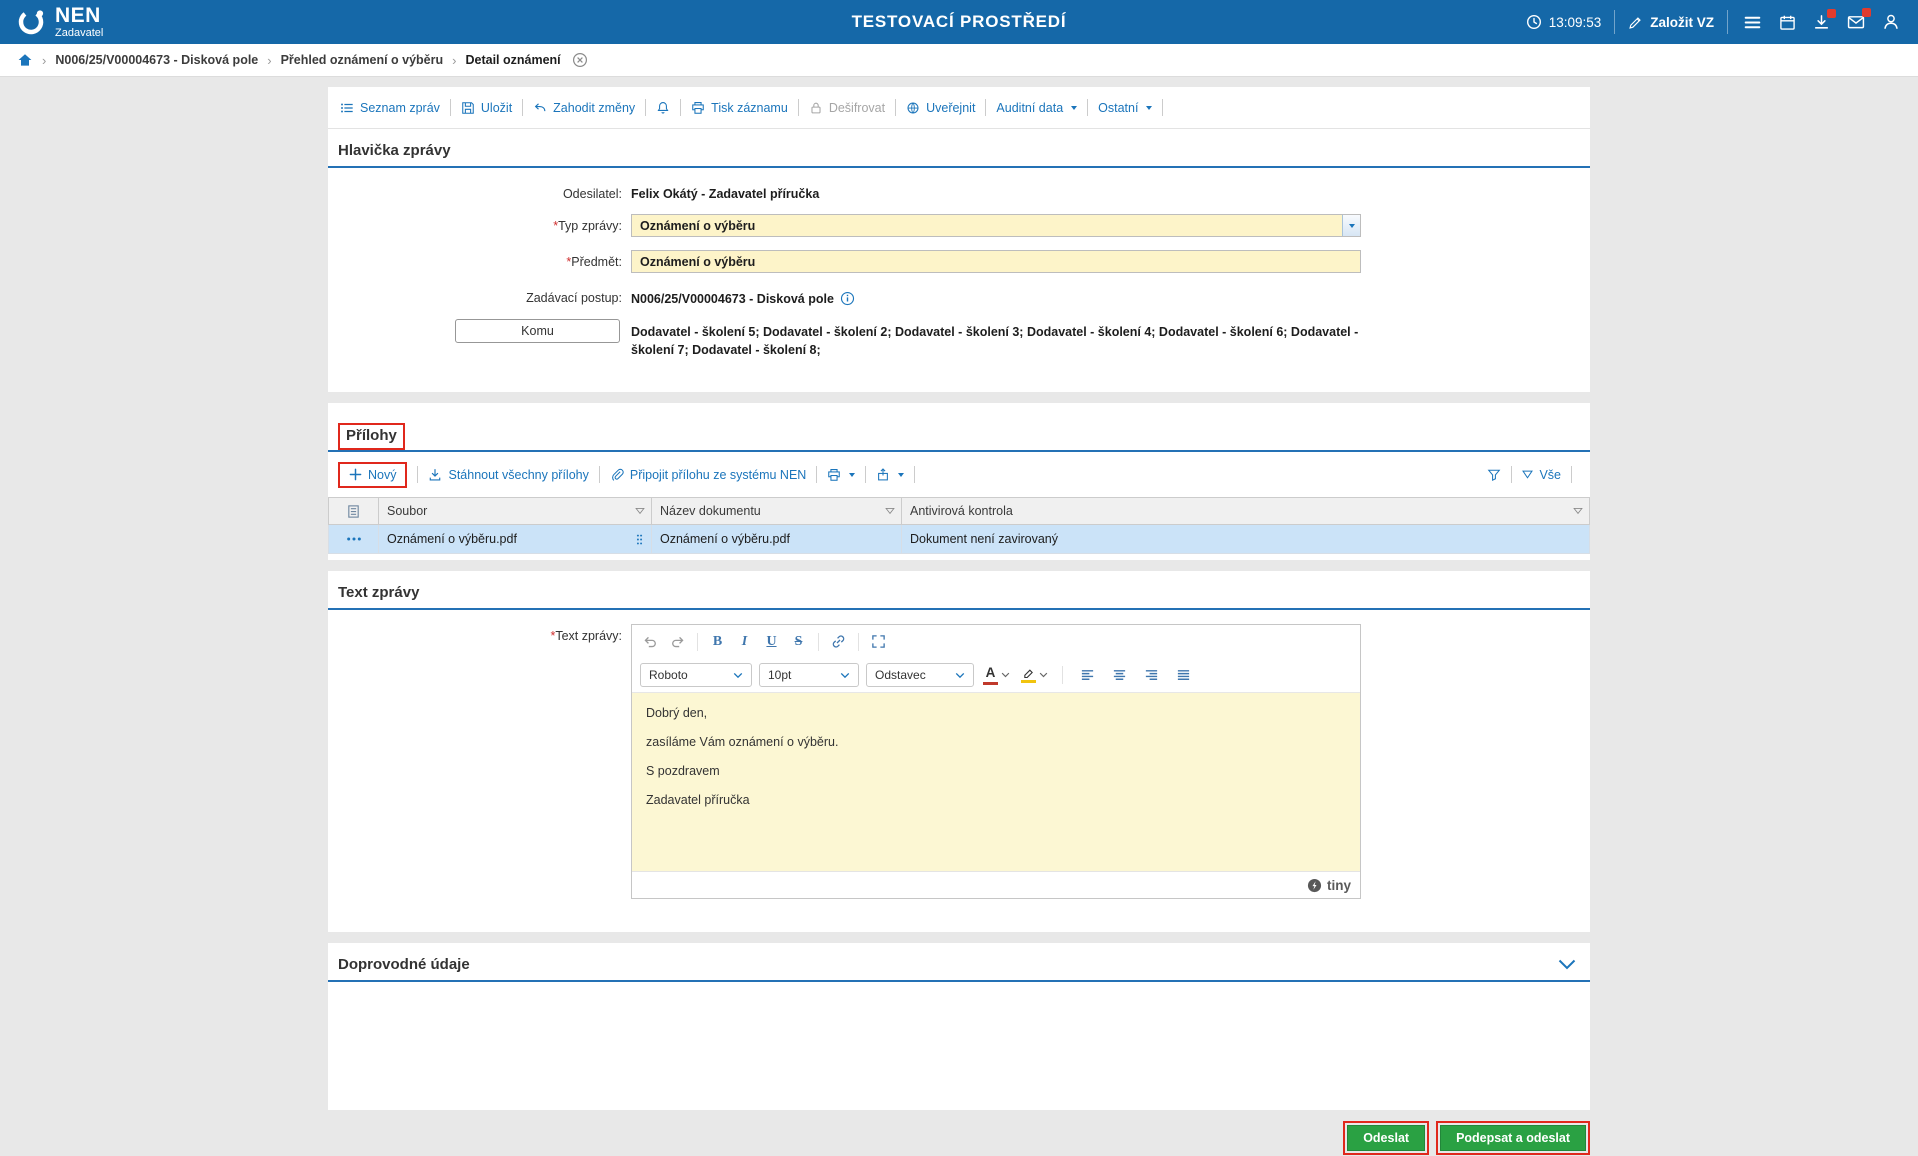  What do you see at coordinates (537, 331) in the screenshot?
I see `komu-button: Komu` at bounding box center [537, 331].